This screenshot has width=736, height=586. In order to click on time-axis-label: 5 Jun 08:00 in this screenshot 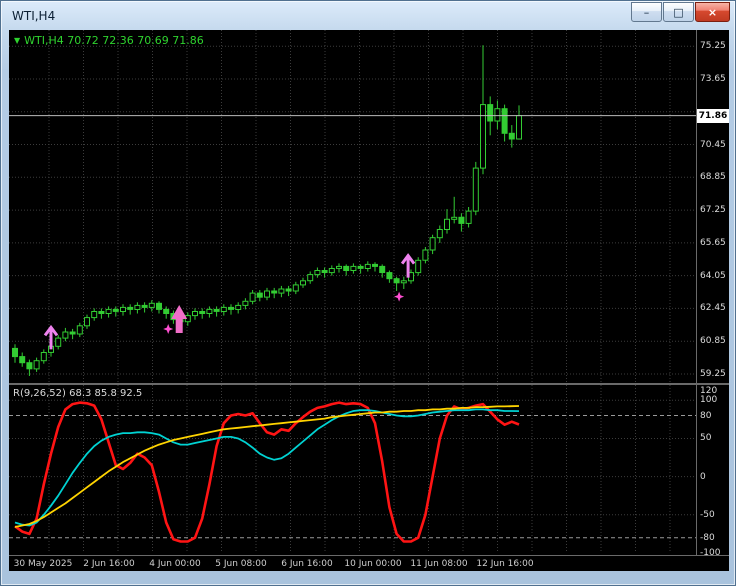, I will do `click(241, 564)`.